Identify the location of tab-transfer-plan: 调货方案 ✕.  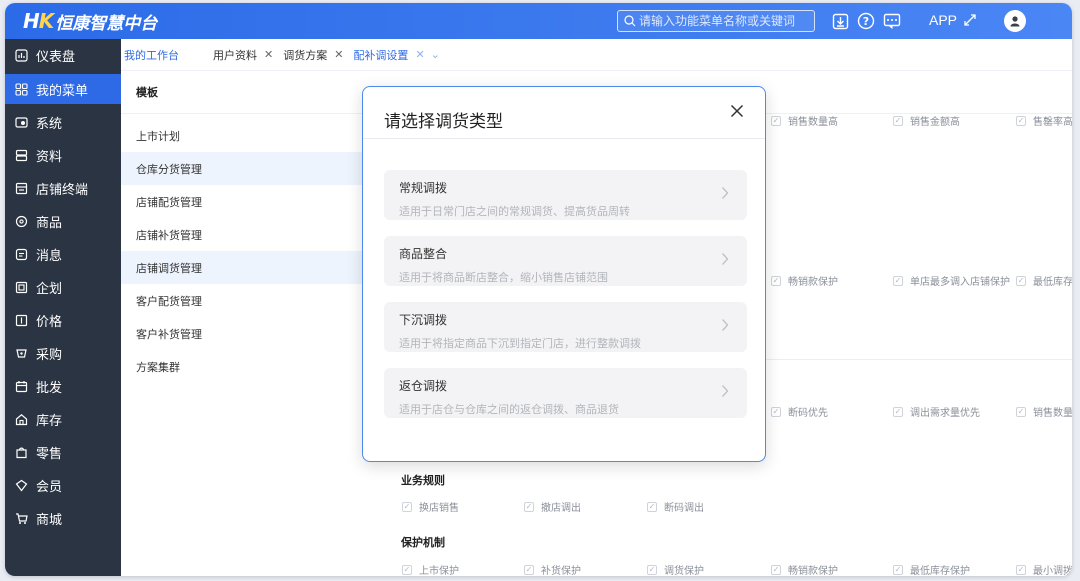
(313, 55).